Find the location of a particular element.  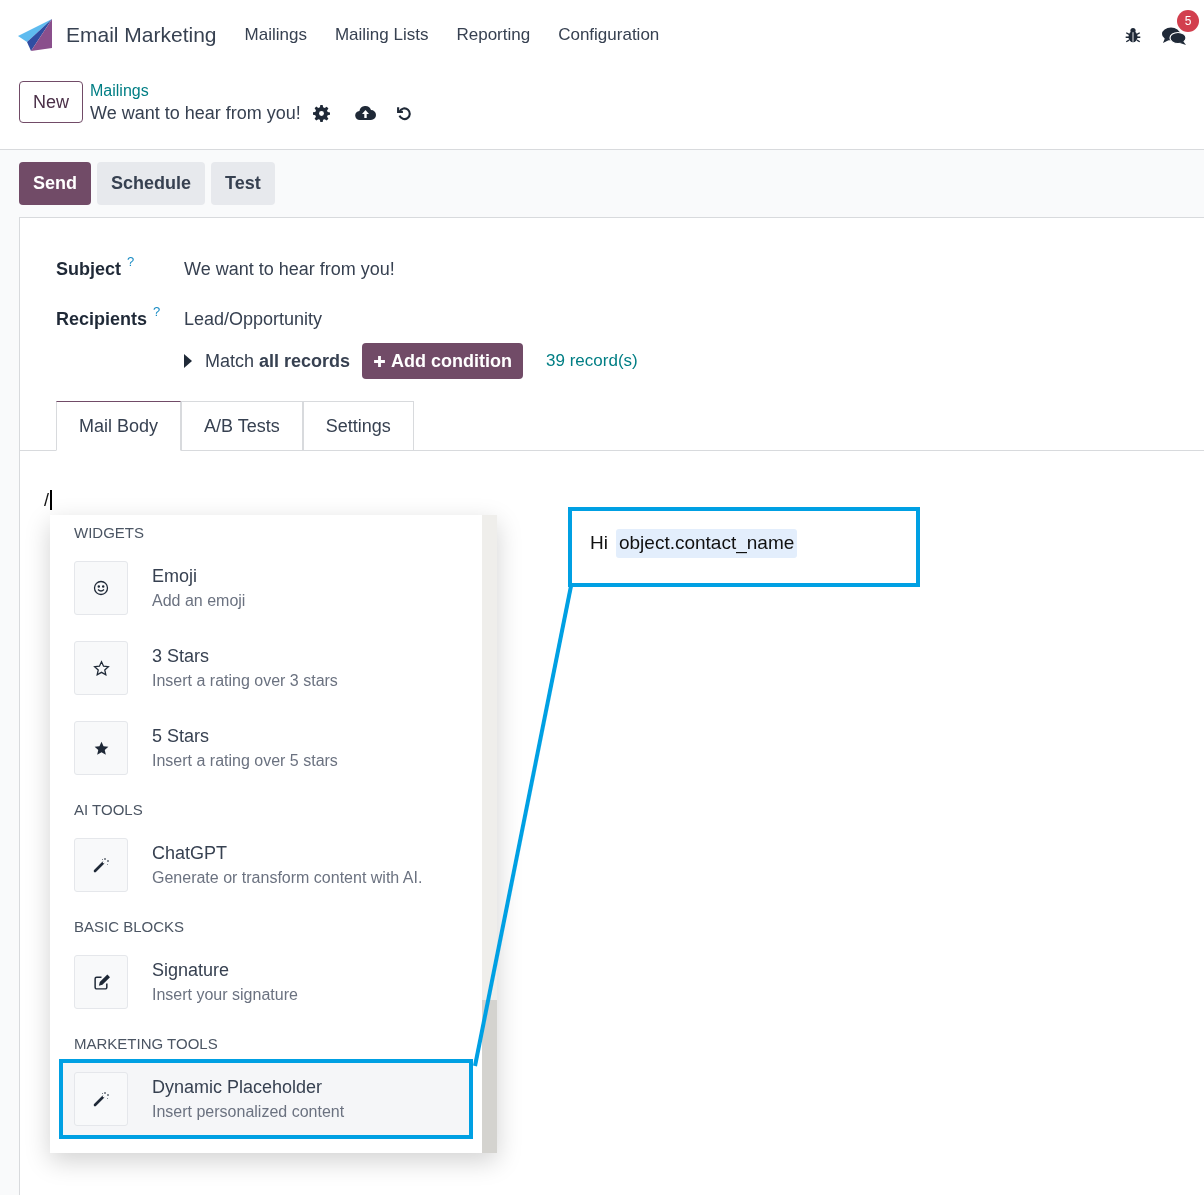

command-title: ChatGPT is located at coordinates (190, 853).